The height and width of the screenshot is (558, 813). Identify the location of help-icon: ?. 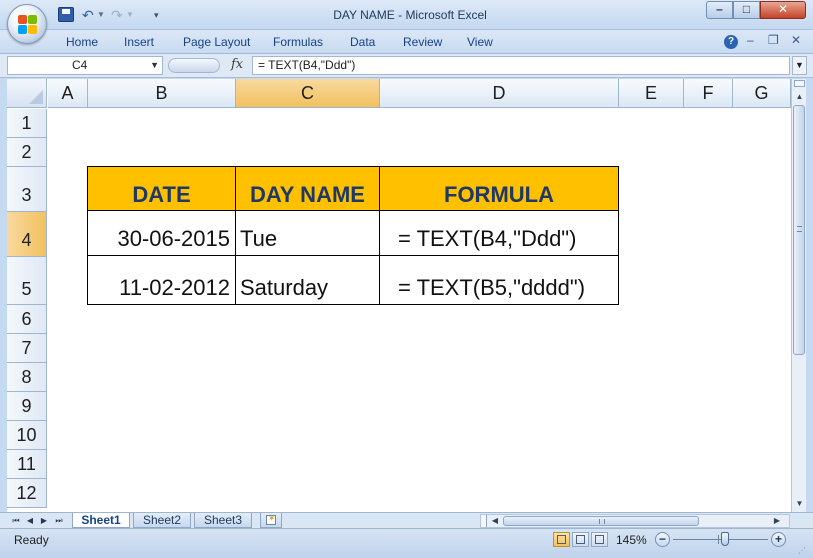
(731, 42).